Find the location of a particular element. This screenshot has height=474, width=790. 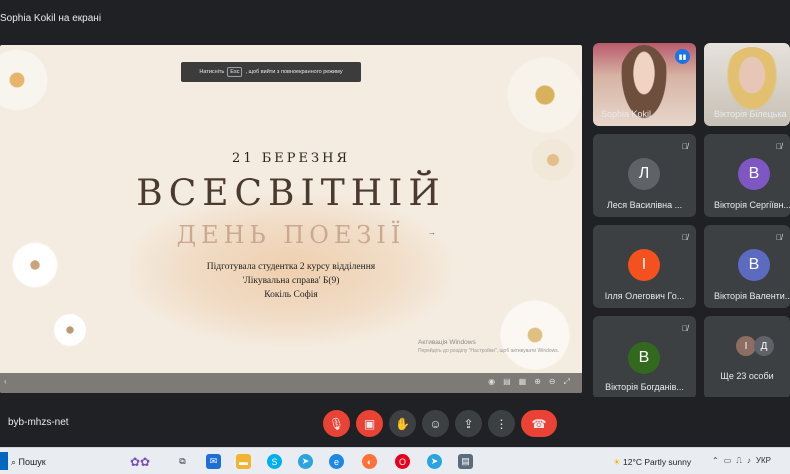

mic-off-icon: 🎙 is located at coordinates (336, 423).